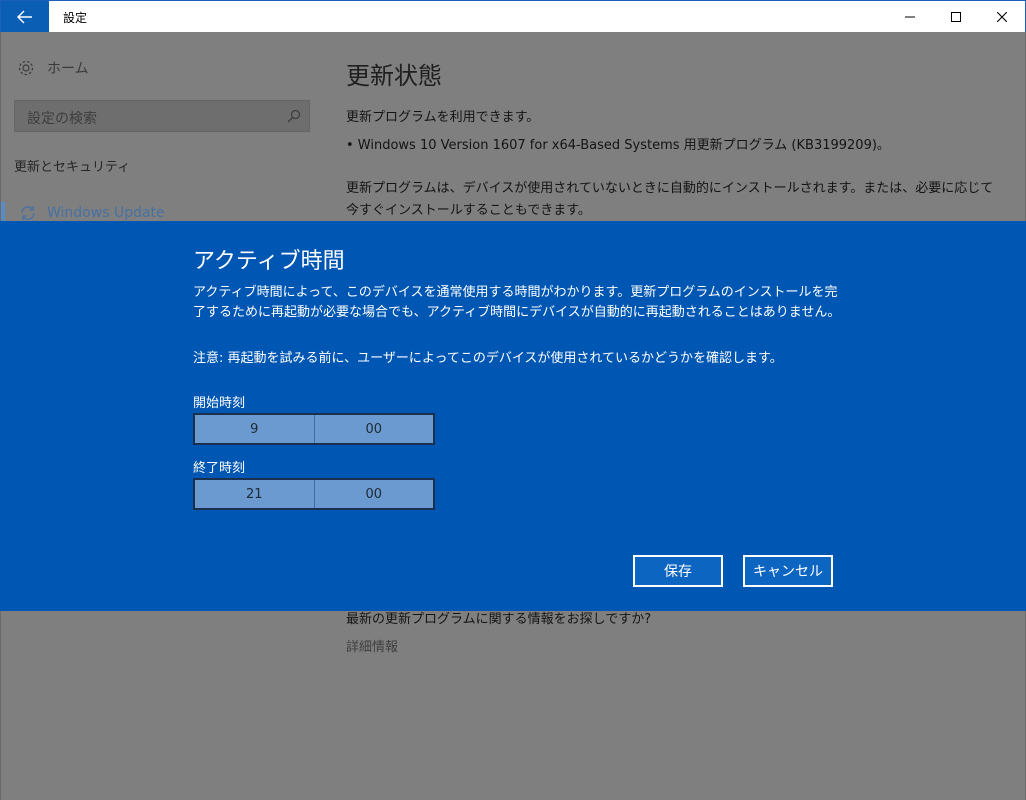  Describe the element at coordinates (269, 261) in the screenshot. I see `dialog-title: アクティブ時間` at that location.